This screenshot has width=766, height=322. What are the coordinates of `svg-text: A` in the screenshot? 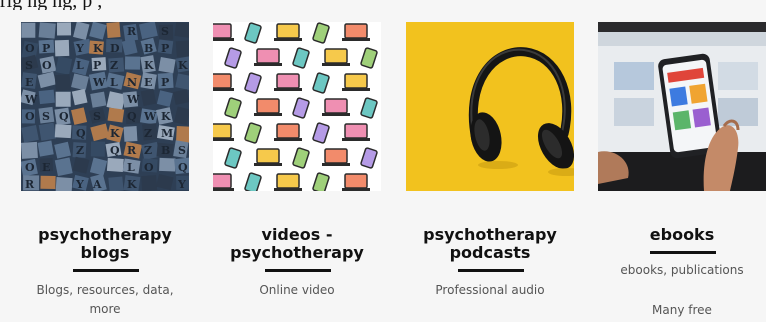 It's located at (97, 184).